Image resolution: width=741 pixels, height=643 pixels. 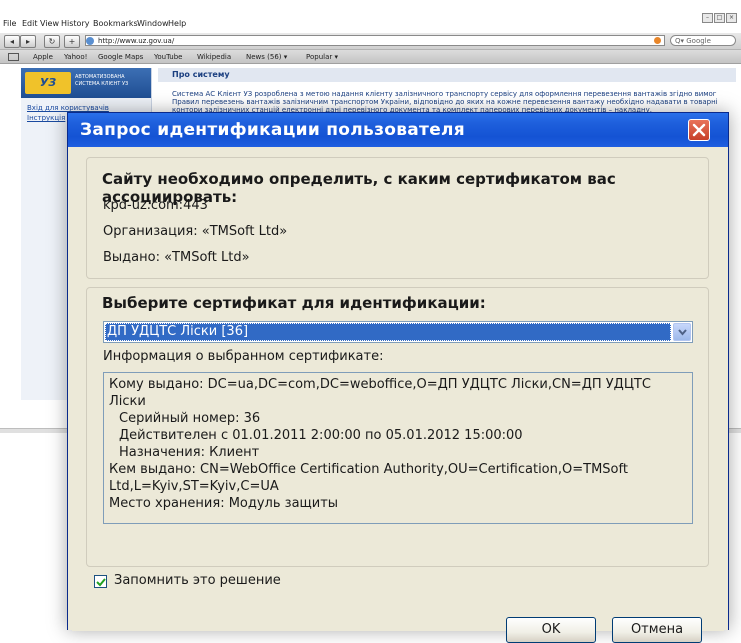 What do you see at coordinates (30, 23) in the screenshot?
I see `menu-edit: Edit` at bounding box center [30, 23].